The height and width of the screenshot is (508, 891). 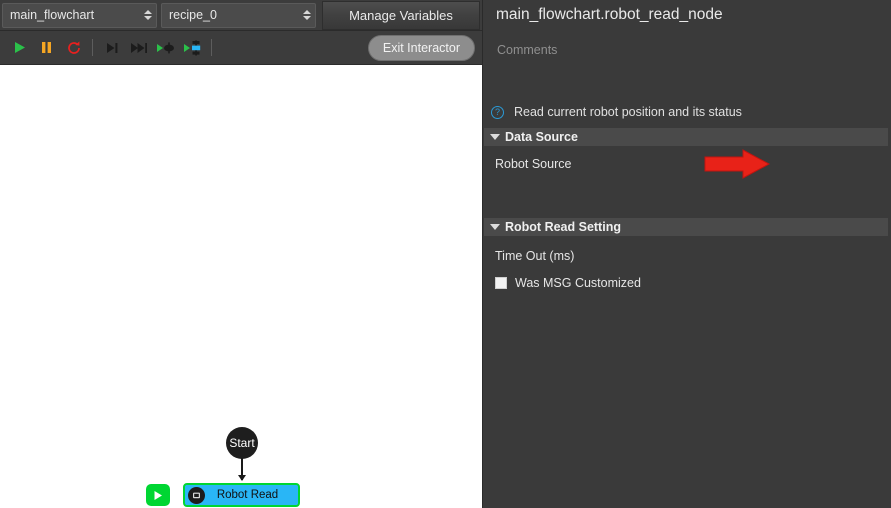 I want to click on flowchart-select: main_flowchart, so click(x=79, y=15).